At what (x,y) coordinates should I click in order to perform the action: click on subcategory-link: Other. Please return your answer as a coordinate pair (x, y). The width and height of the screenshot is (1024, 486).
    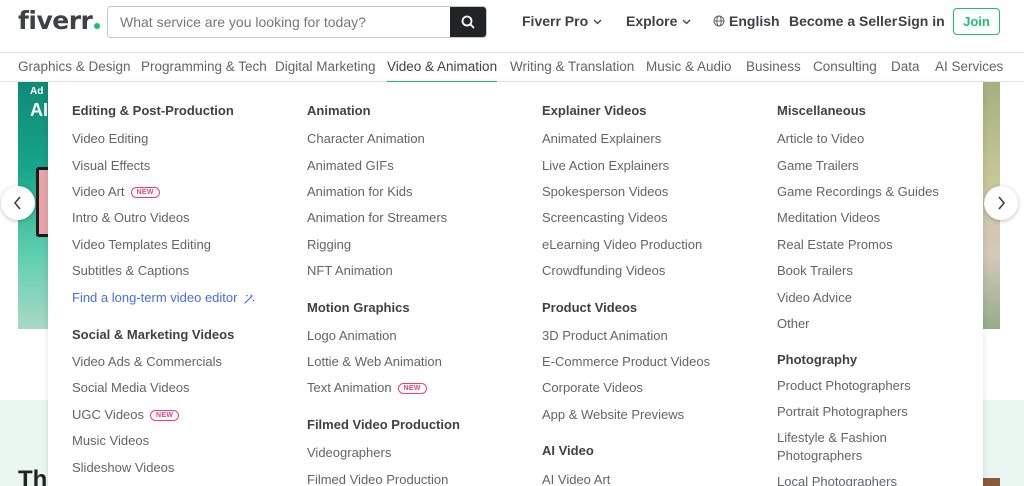
    Looking at the image, I should click on (793, 323).